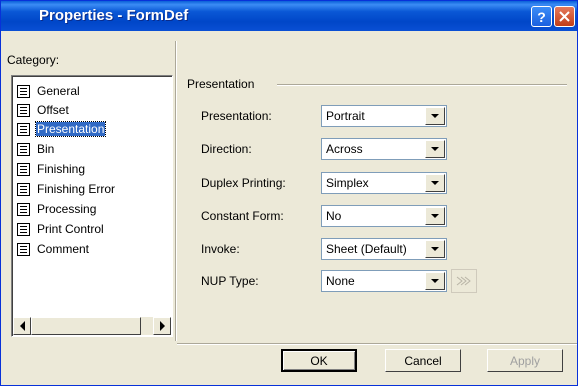 The height and width of the screenshot is (386, 578). I want to click on help-button: ?, so click(541, 16).